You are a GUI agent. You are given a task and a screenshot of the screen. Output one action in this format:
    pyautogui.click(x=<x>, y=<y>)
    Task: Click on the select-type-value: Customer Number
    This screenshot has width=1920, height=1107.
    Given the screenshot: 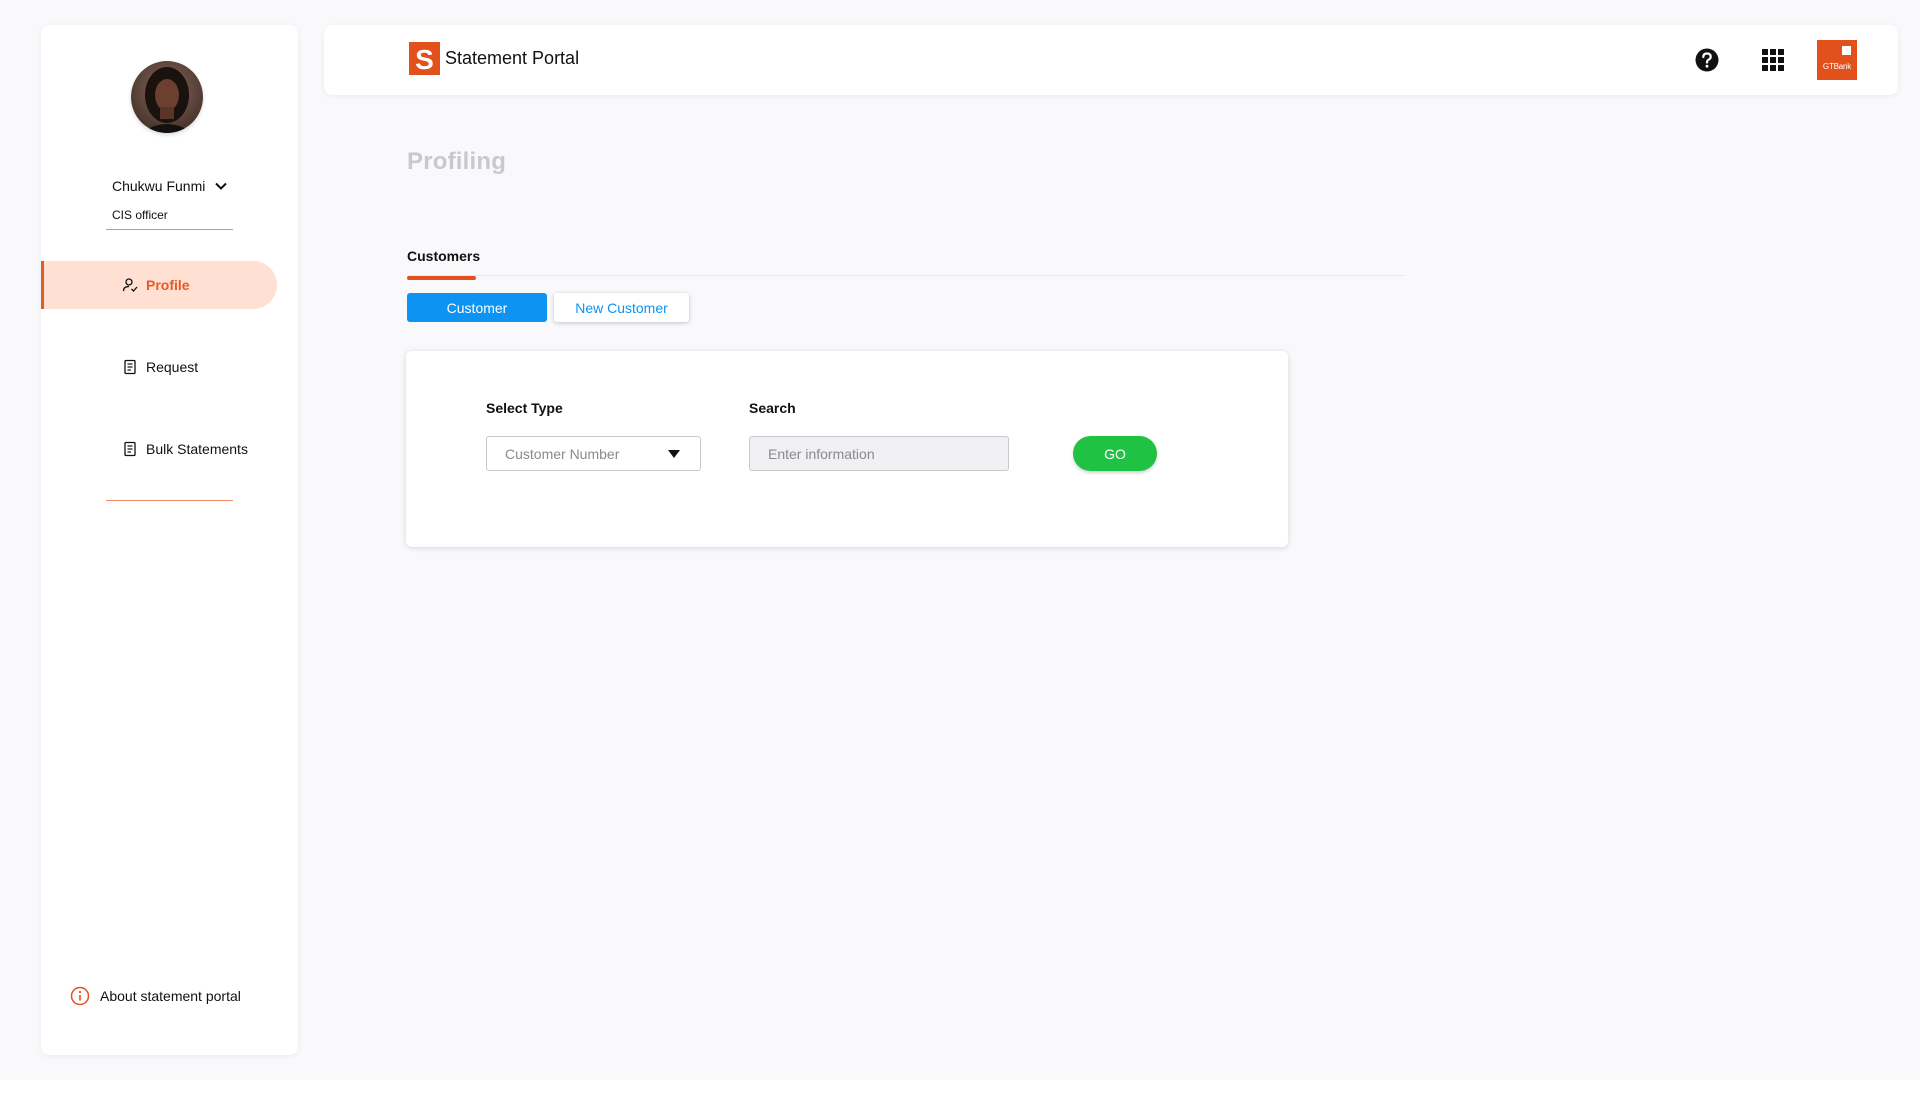 What is the action you would take?
    pyautogui.click(x=562, y=453)
    